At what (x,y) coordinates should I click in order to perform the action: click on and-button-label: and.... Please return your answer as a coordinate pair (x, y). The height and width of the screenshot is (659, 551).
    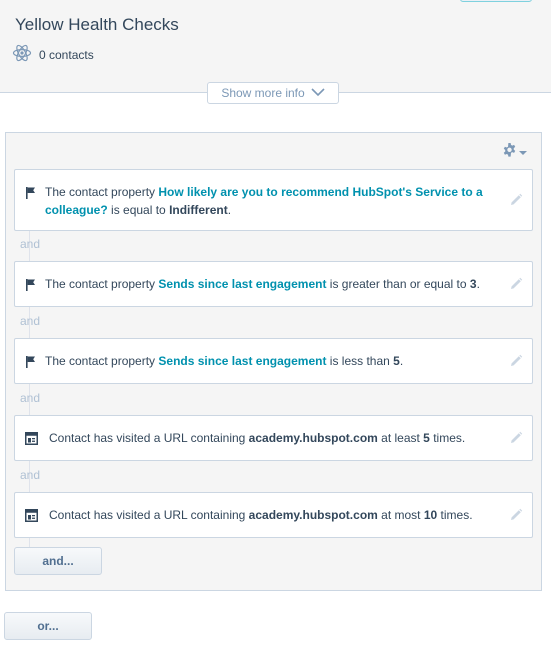
    Looking at the image, I should click on (58, 561).